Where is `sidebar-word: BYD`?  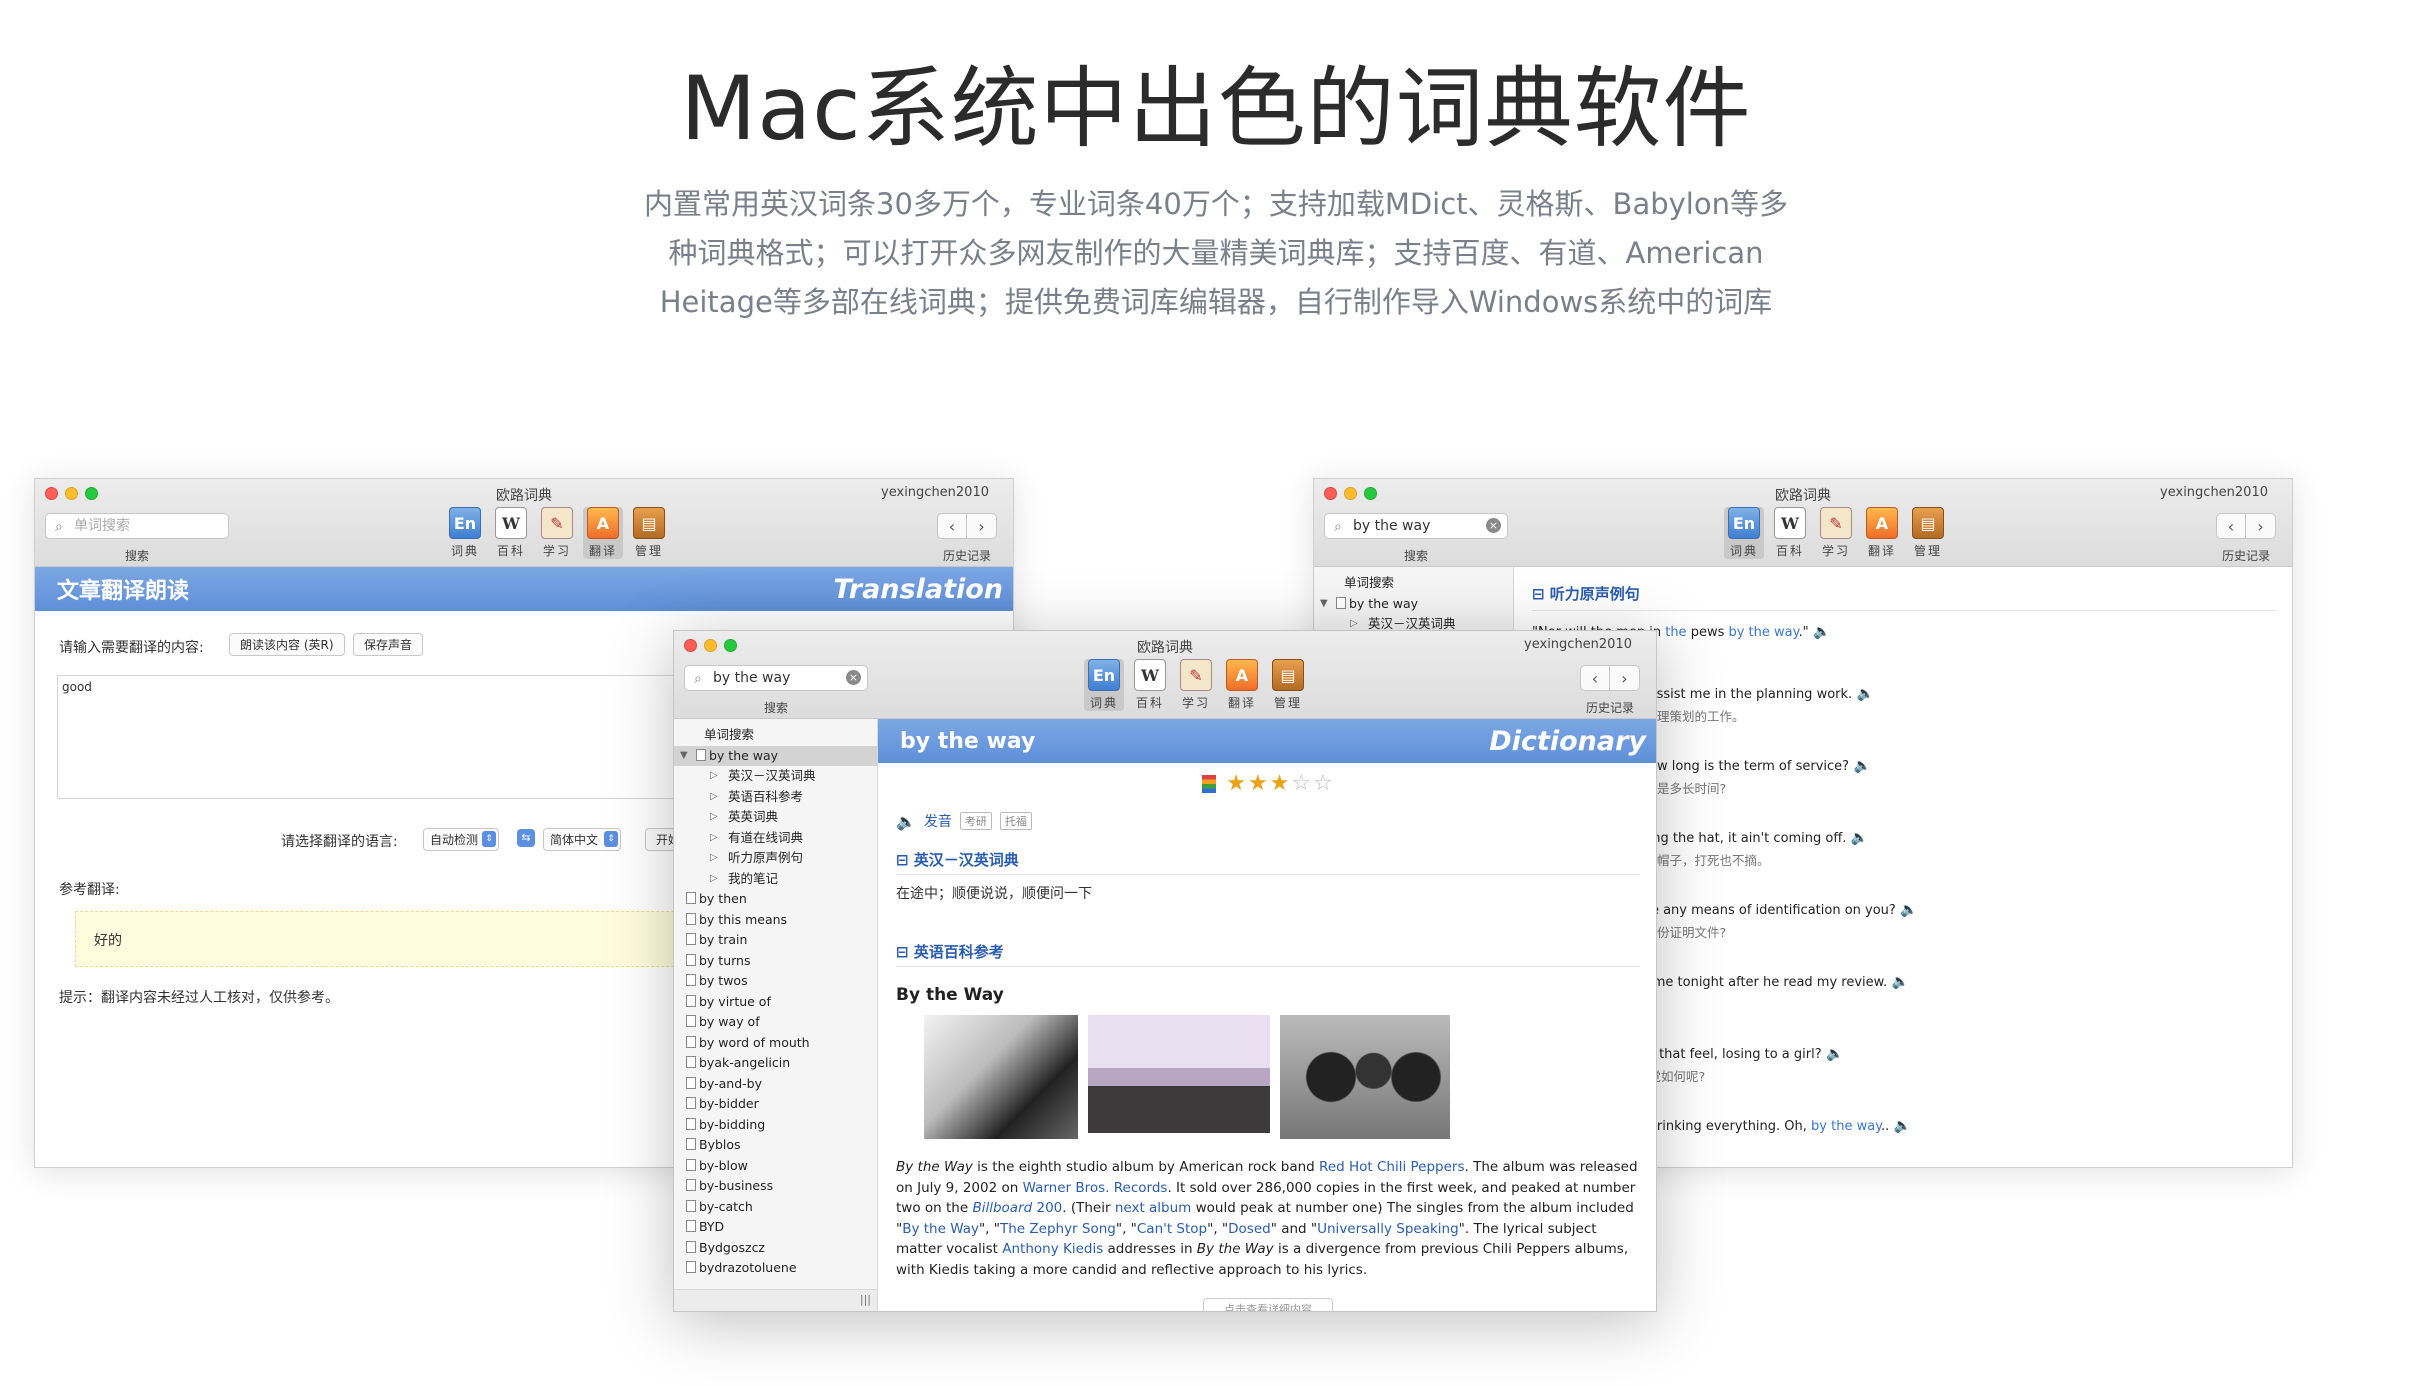
sidebar-word: BYD is located at coordinates (775, 1227).